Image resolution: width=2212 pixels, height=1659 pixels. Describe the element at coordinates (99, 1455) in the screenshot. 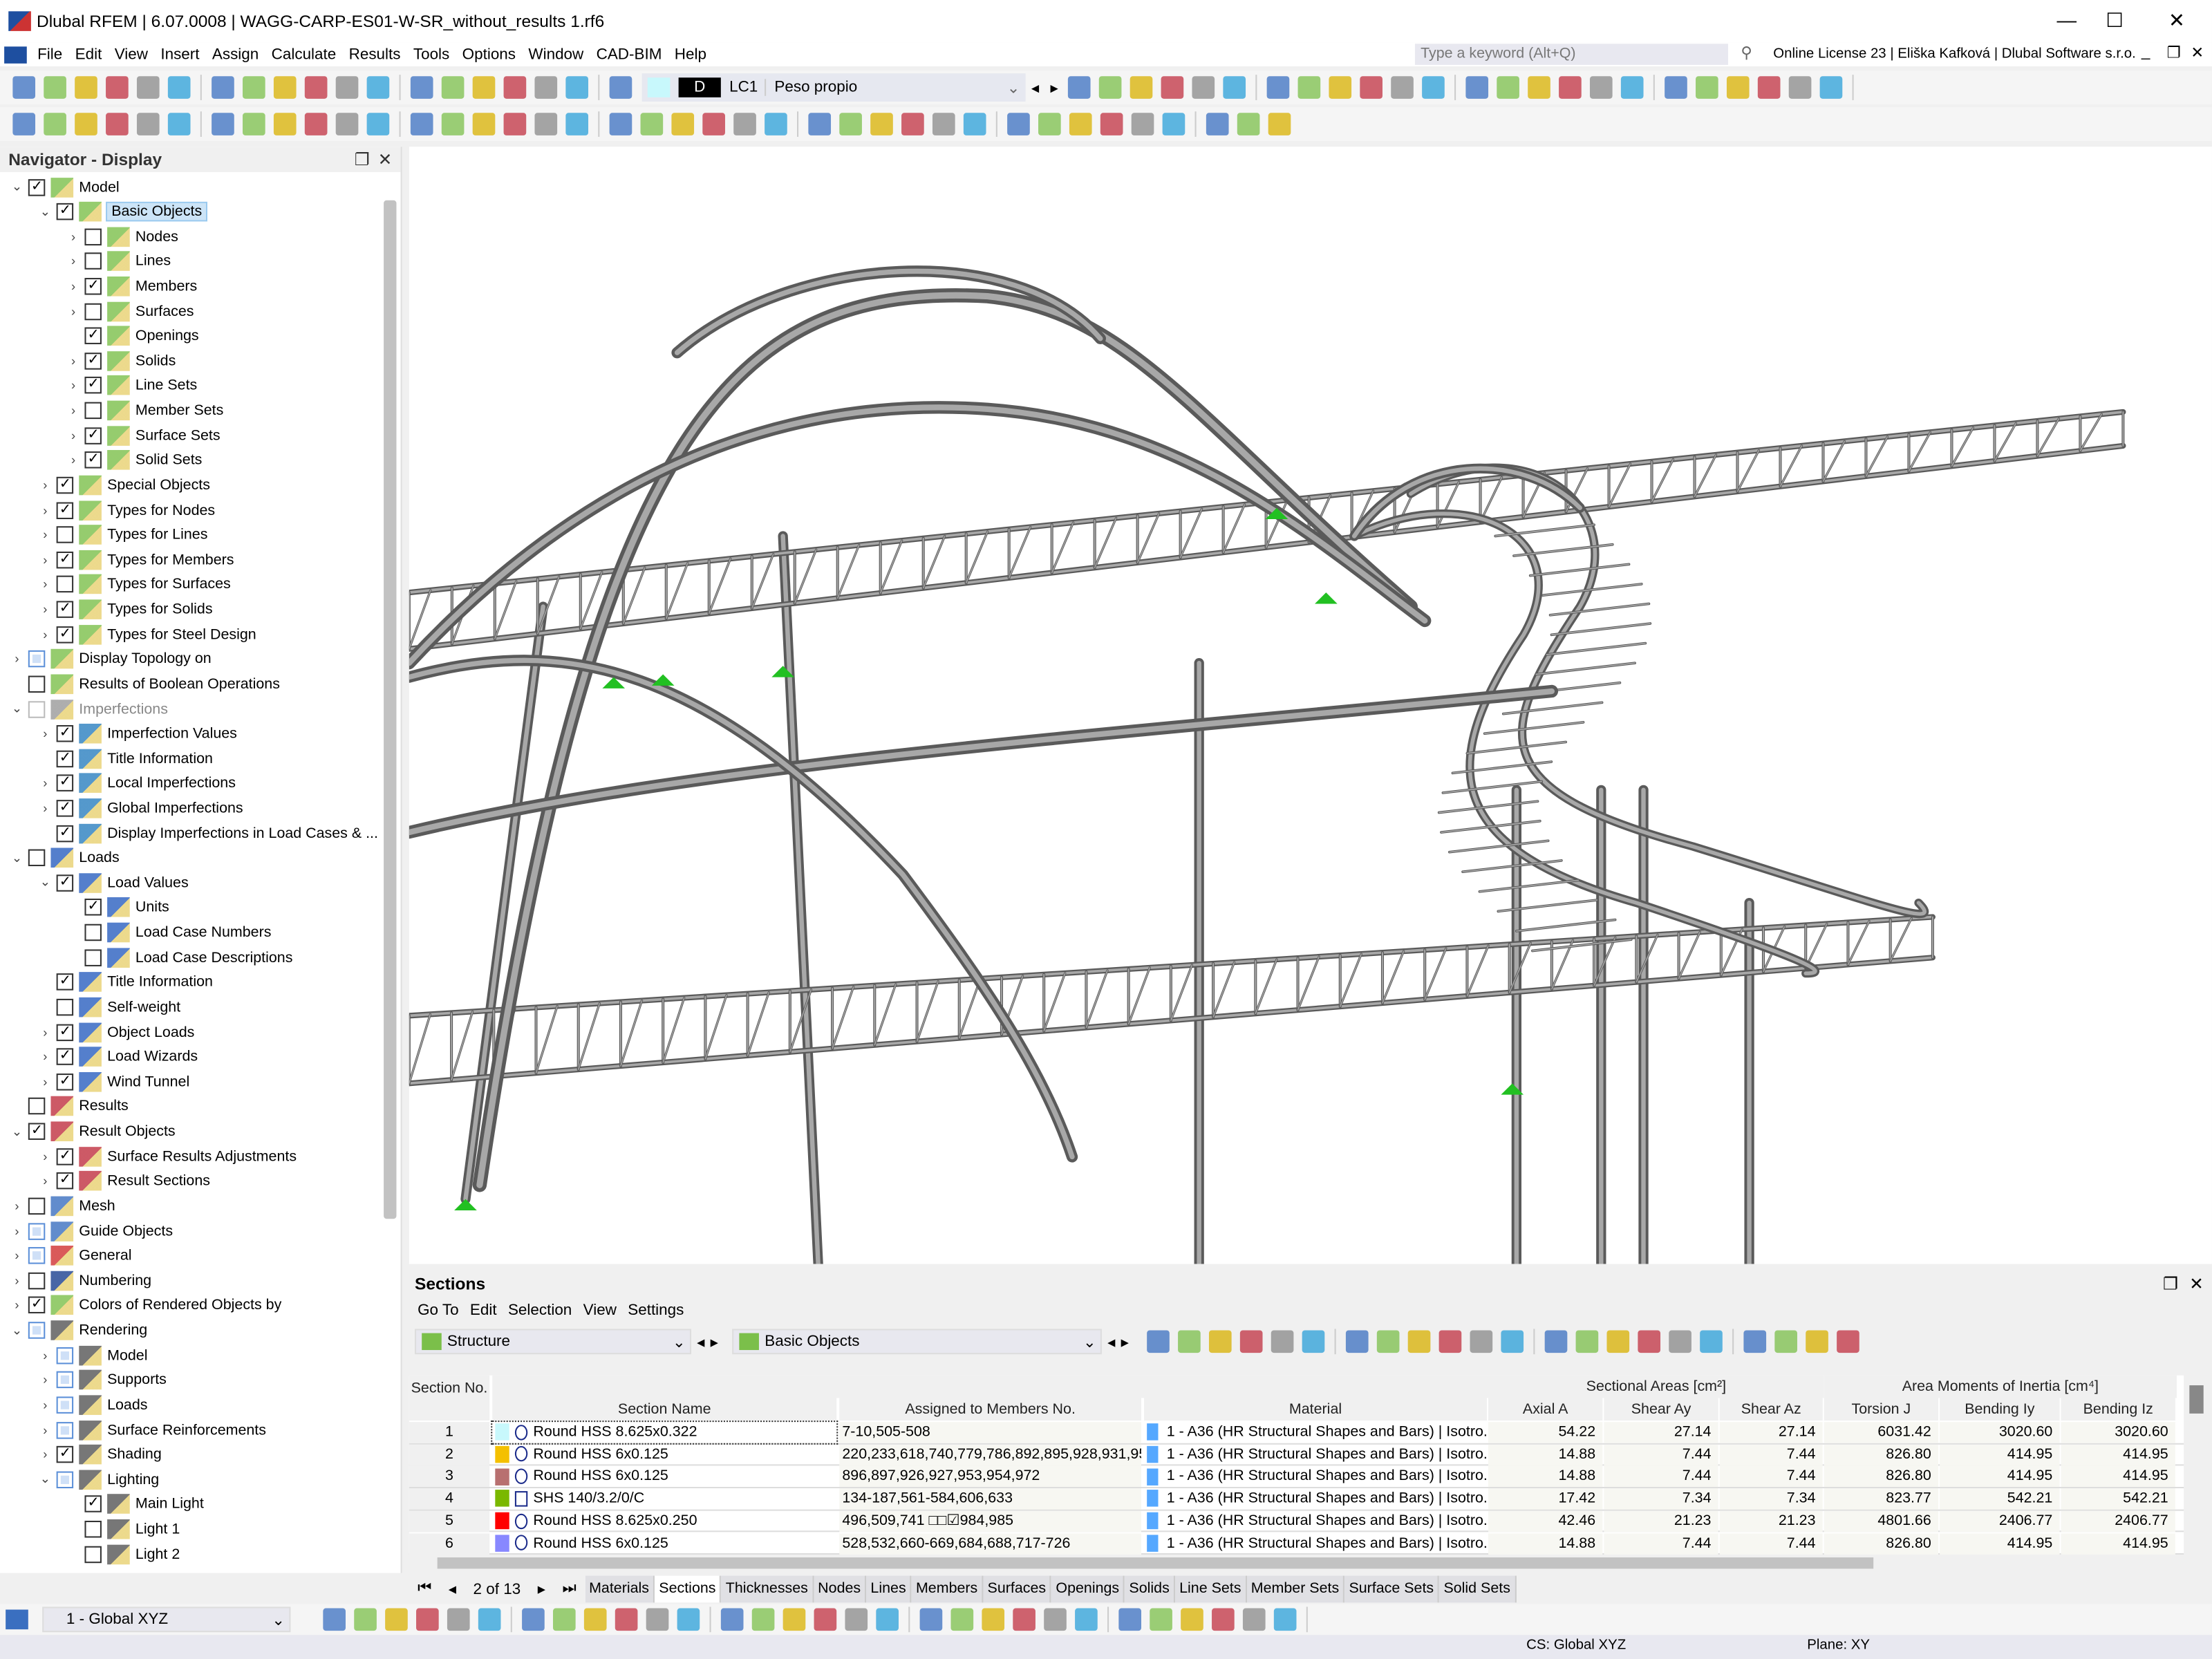

I see `tree-item: › Shading` at that location.